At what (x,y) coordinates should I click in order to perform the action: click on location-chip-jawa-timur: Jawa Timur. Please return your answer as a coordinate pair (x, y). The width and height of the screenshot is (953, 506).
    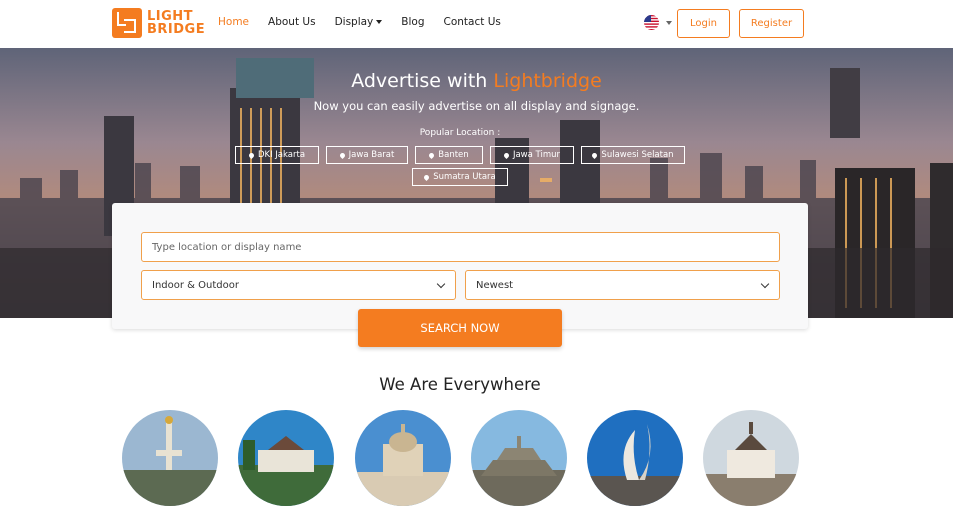
    Looking at the image, I should click on (532, 155).